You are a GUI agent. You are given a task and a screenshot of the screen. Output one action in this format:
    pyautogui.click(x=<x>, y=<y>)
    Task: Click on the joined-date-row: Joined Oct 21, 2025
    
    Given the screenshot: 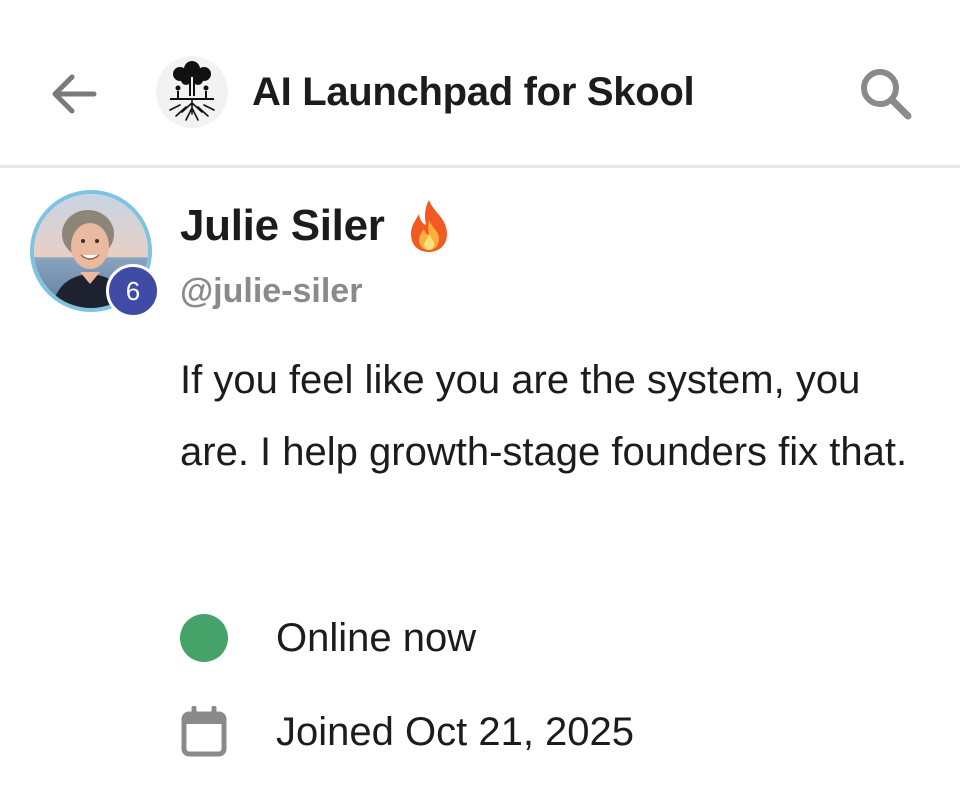 What is the action you would take?
    pyautogui.click(x=407, y=732)
    